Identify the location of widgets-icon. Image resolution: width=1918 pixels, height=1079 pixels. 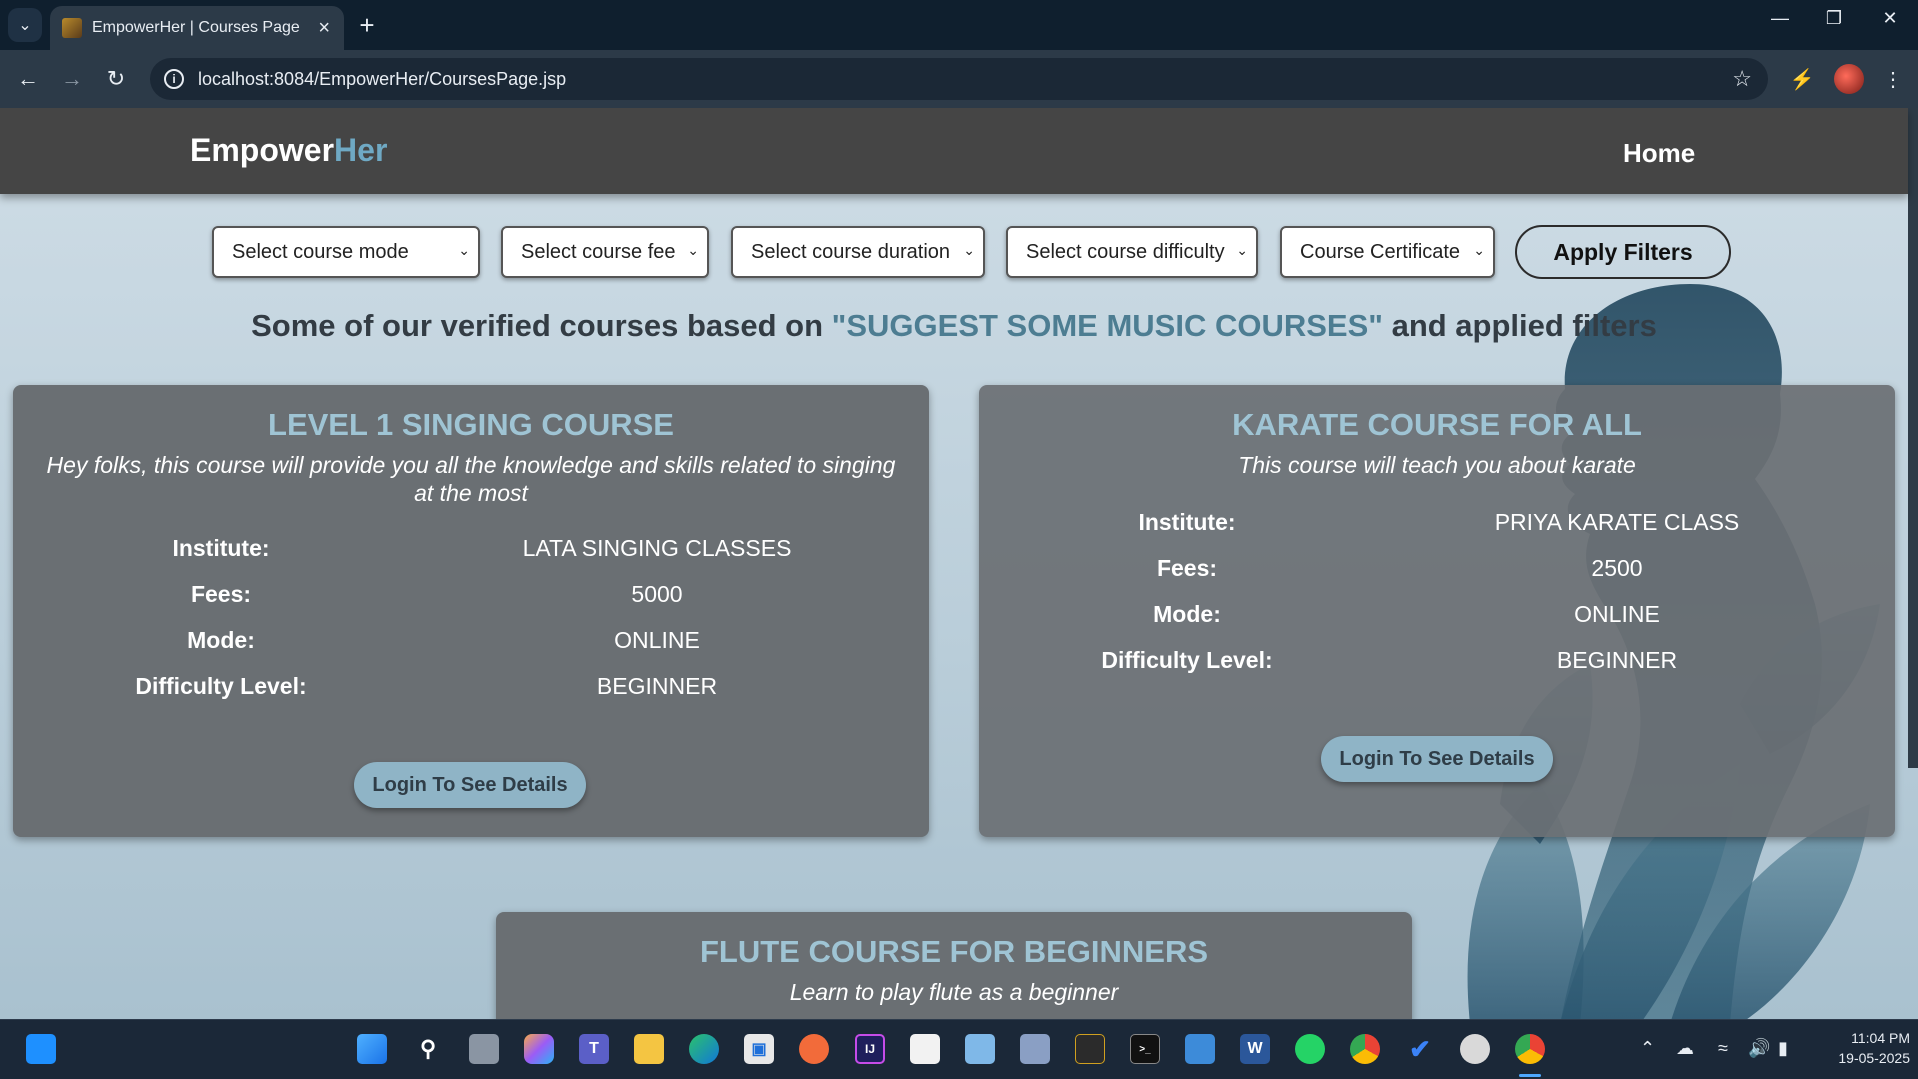
(41, 1049).